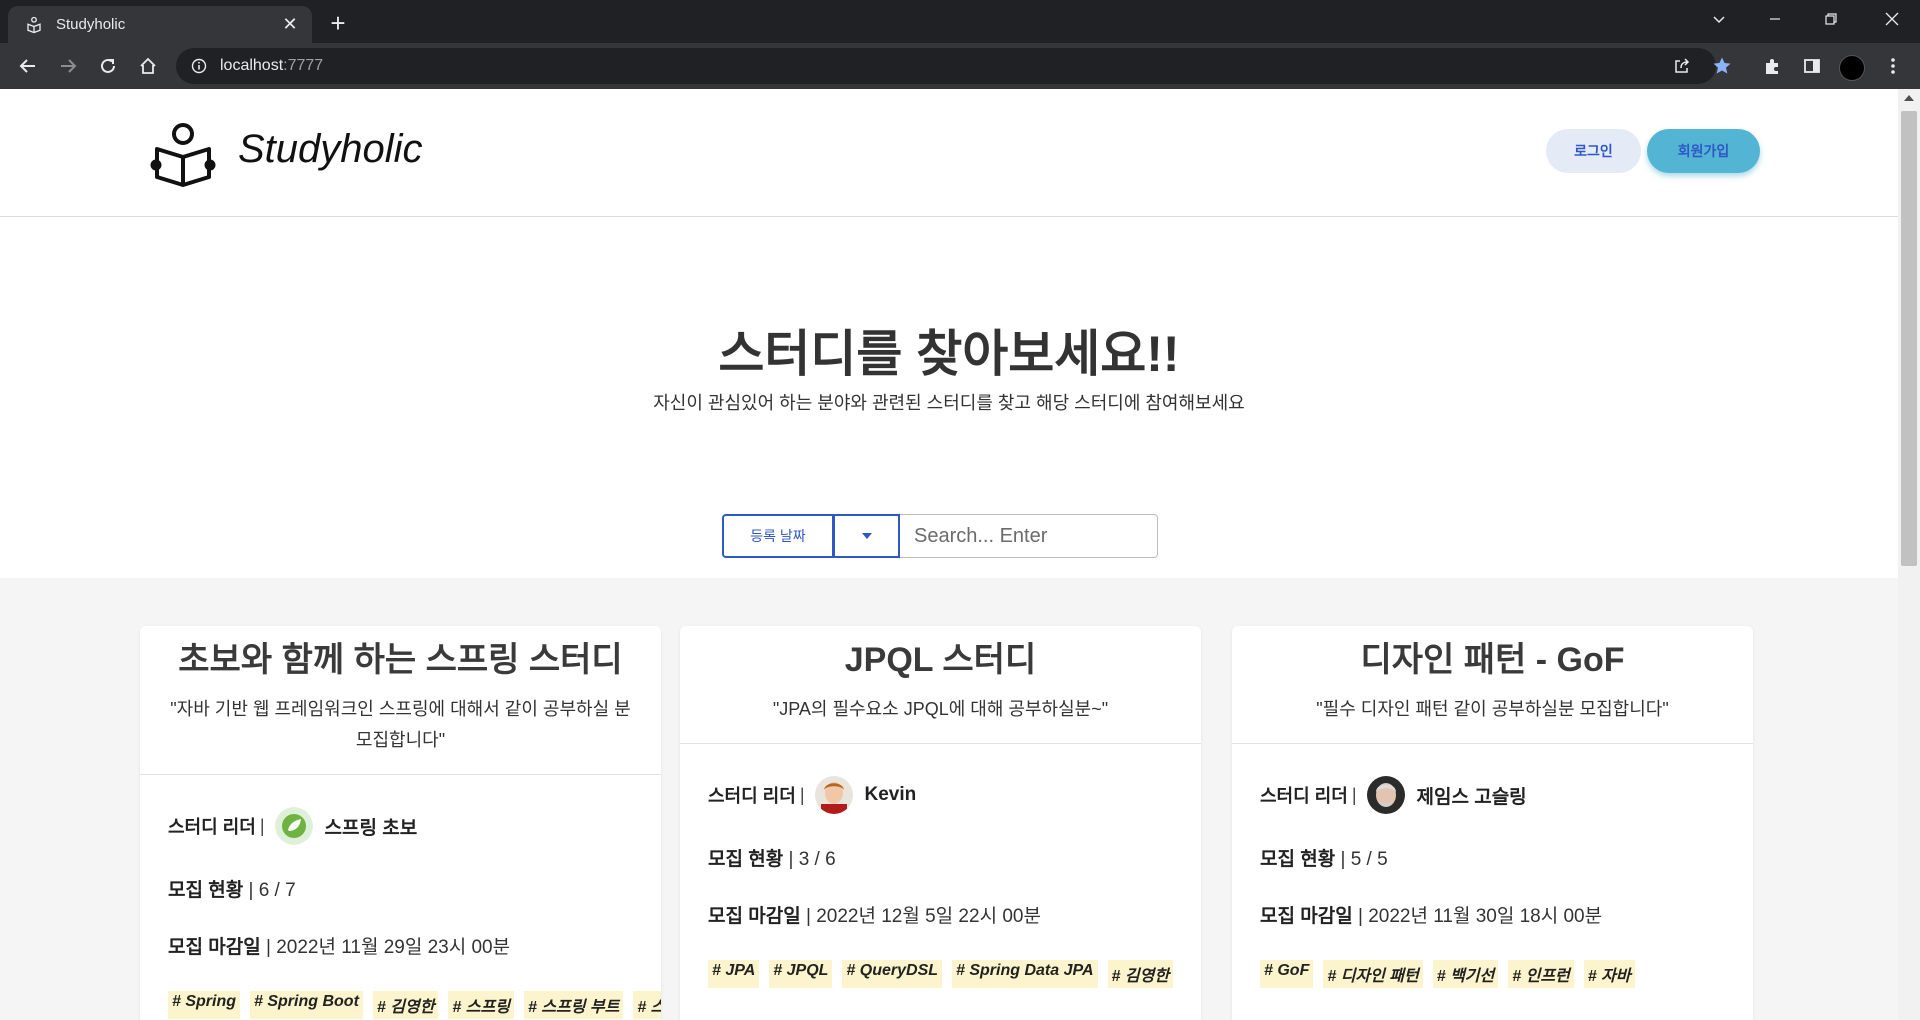 The image size is (1920, 1020). I want to click on tag: # 백기선, so click(1465, 974).